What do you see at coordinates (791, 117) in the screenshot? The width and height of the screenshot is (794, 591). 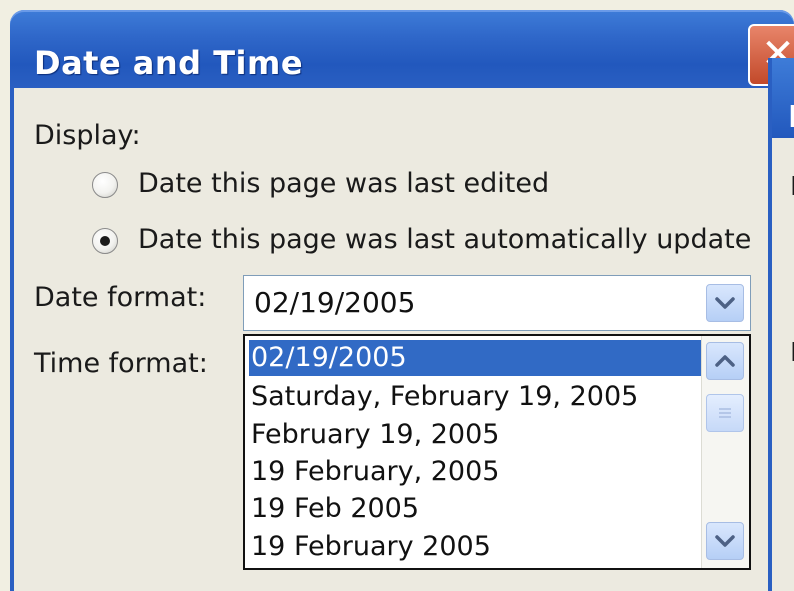 I see `background-window-title: D` at bounding box center [791, 117].